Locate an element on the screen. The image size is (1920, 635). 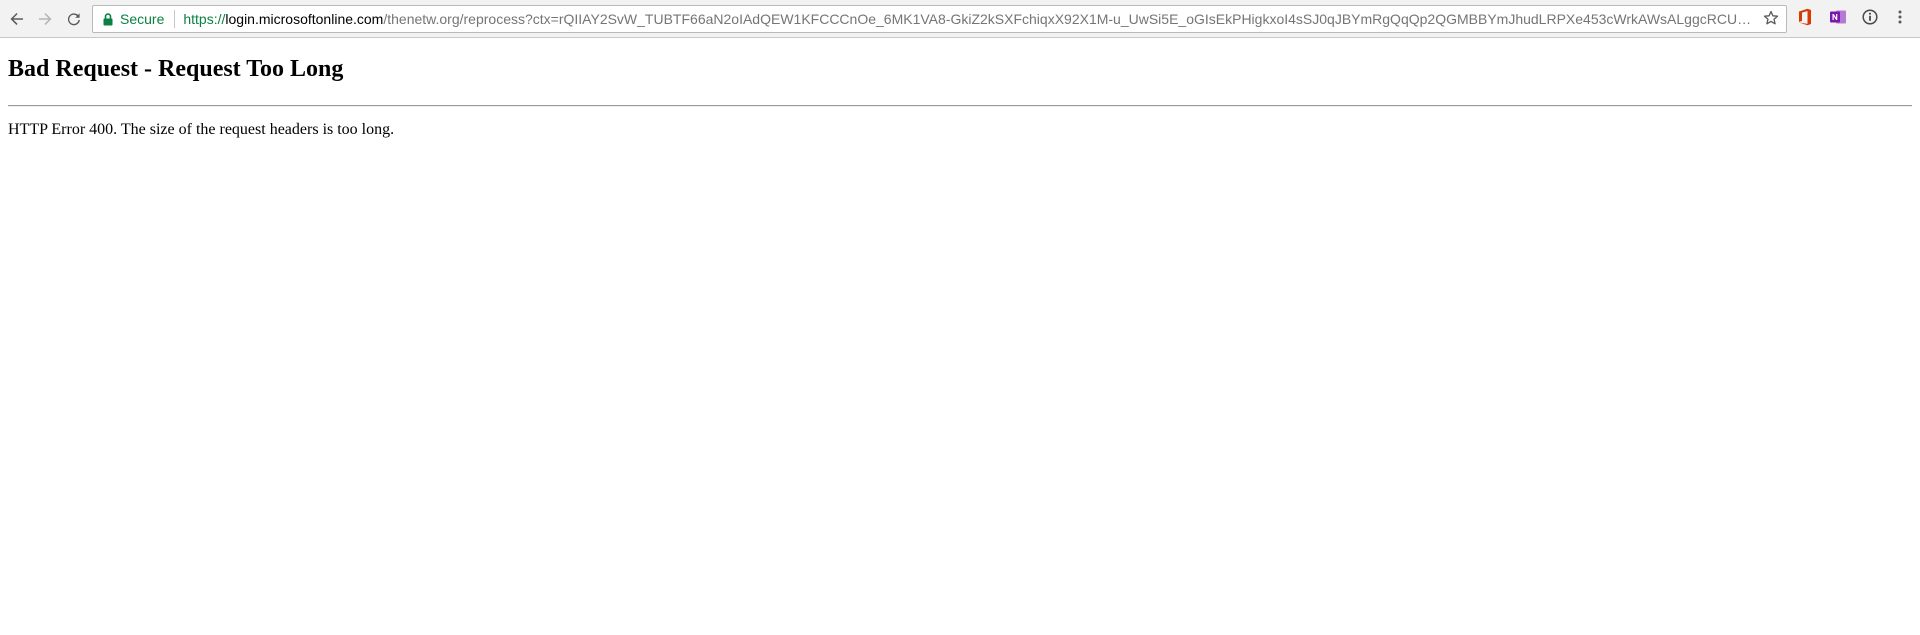
lock-icon is located at coordinates (108, 19).